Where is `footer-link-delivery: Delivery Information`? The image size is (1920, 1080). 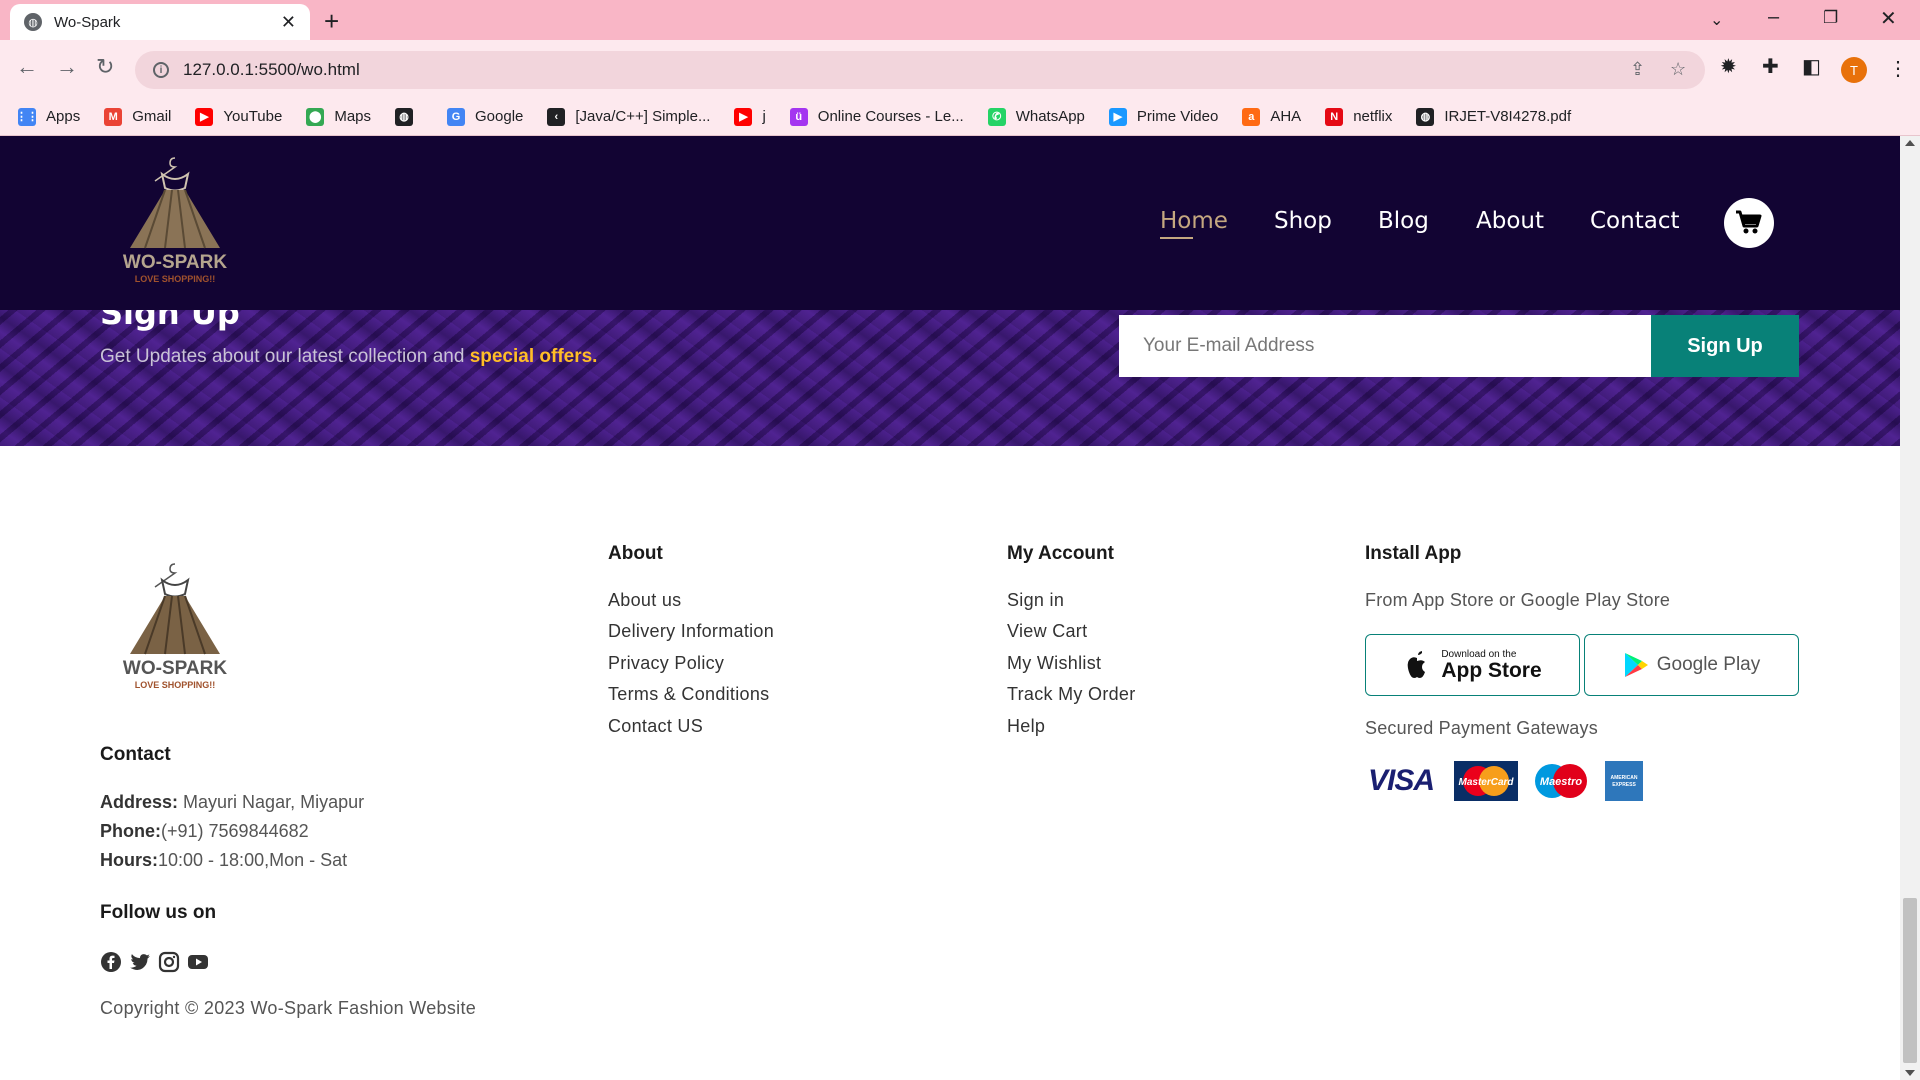
footer-link-delivery: Delivery Information is located at coordinates (691, 631).